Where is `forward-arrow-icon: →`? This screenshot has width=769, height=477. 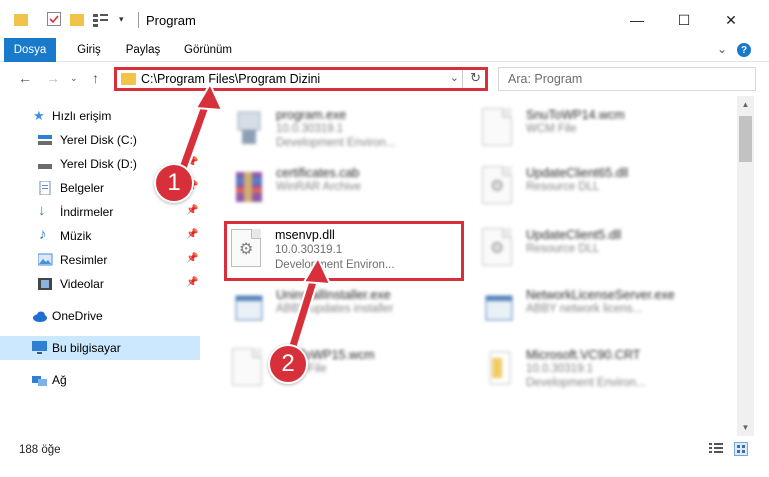
forward-arrow-icon: → is located at coordinates (53, 78).